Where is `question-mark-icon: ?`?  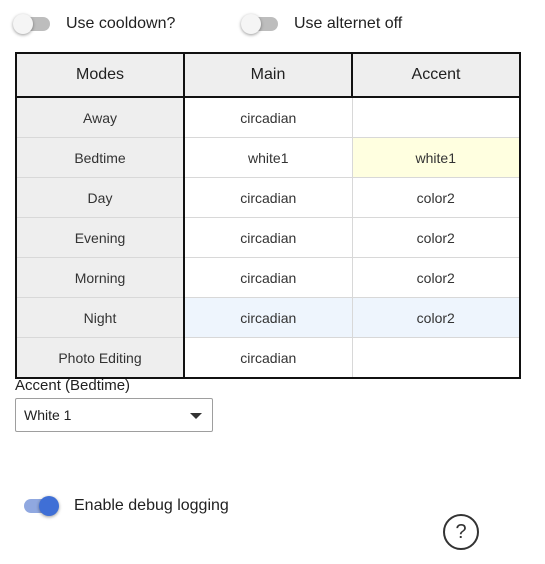
question-mark-icon: ? is located at coordinates (461, 531).